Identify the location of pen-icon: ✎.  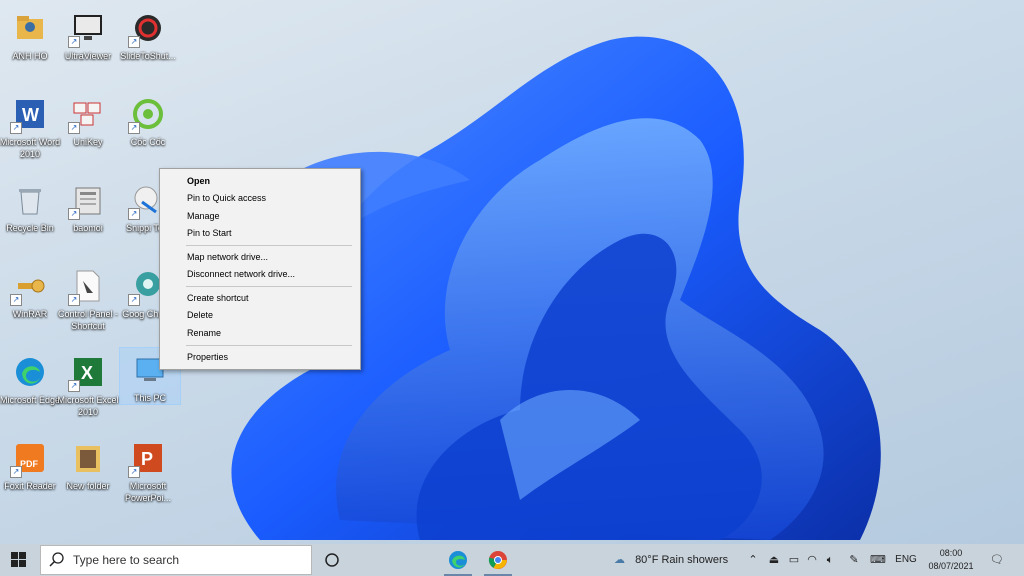
(854, 560).